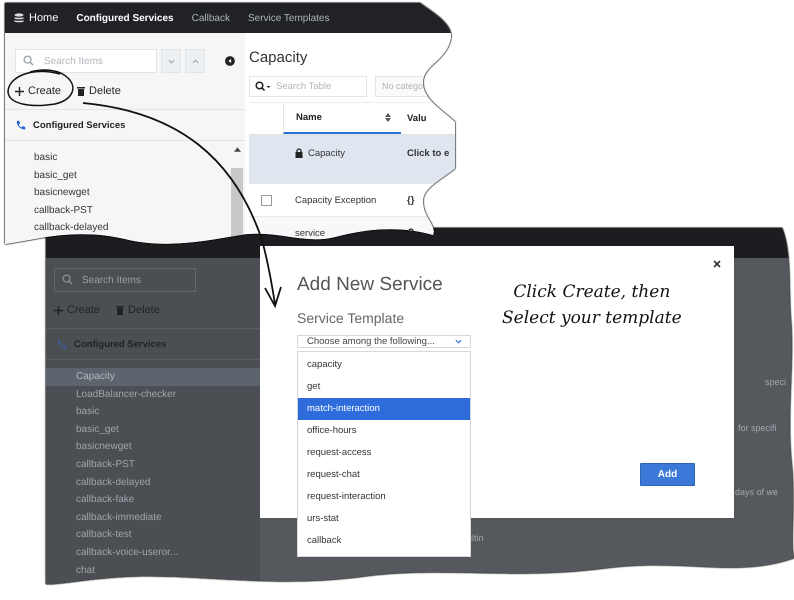  What do you see at coordinates (384, 431) in the screenshot?
I see `dropdown-option: office-hours` at bounding box center [384, 431].